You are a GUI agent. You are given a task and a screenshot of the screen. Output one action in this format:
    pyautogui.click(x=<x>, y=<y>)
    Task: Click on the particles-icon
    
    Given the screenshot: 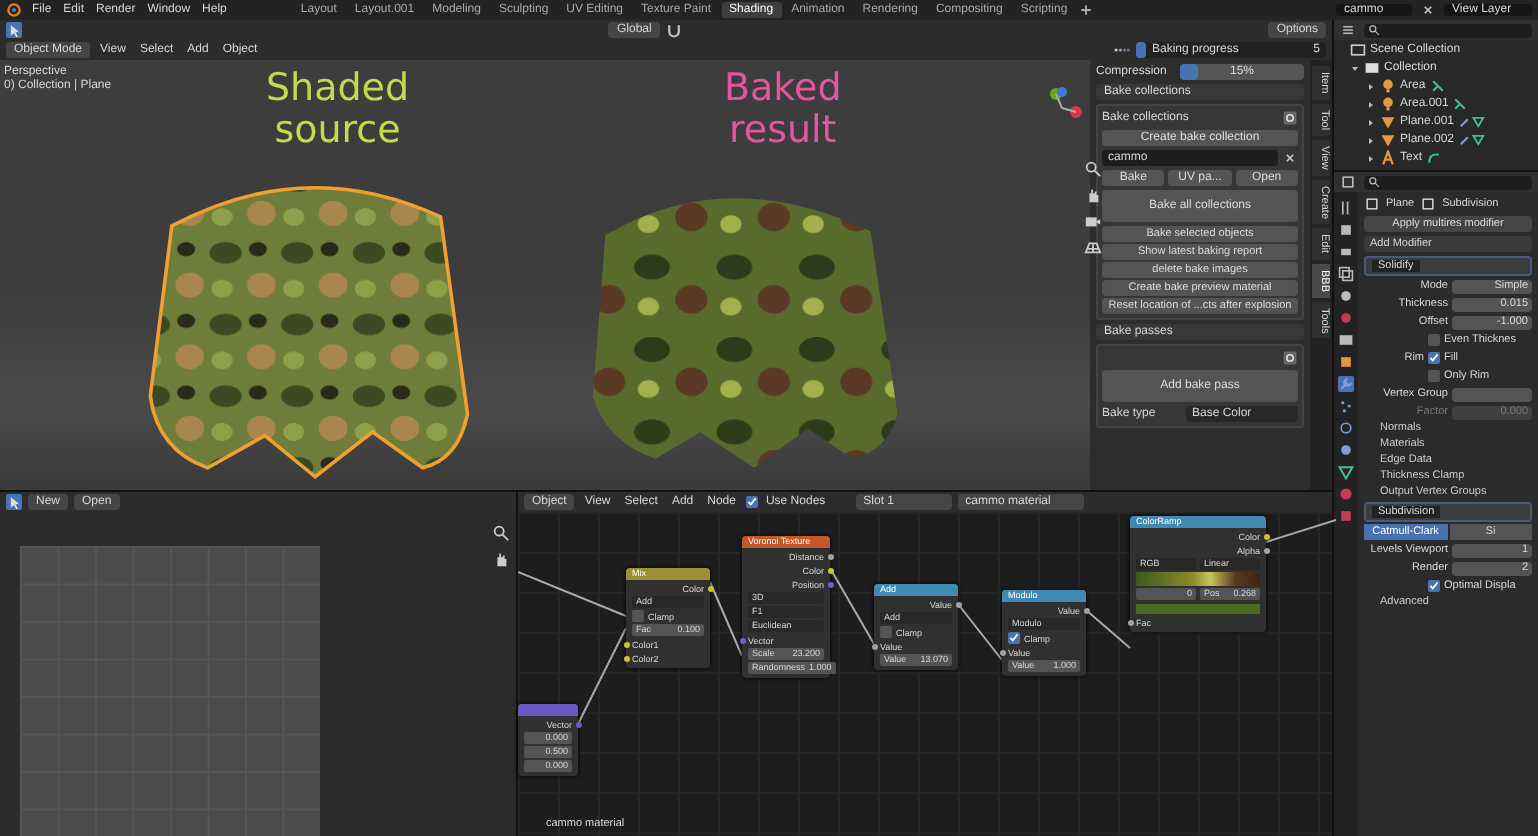 What is the action you would take?
    pyautogui.click(x=1346, y=406)
    